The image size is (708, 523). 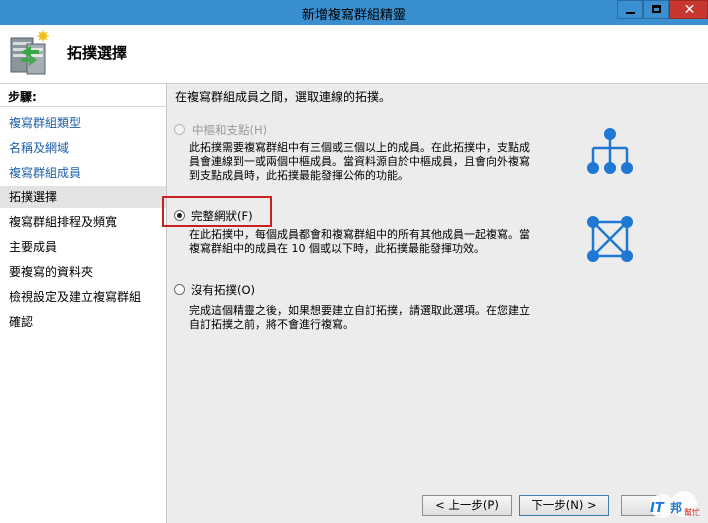 What do you see at coordinates (610, 151) in the screenshot?
I see `hub-spoke-topology-icon` at bounding box center [610, 151].